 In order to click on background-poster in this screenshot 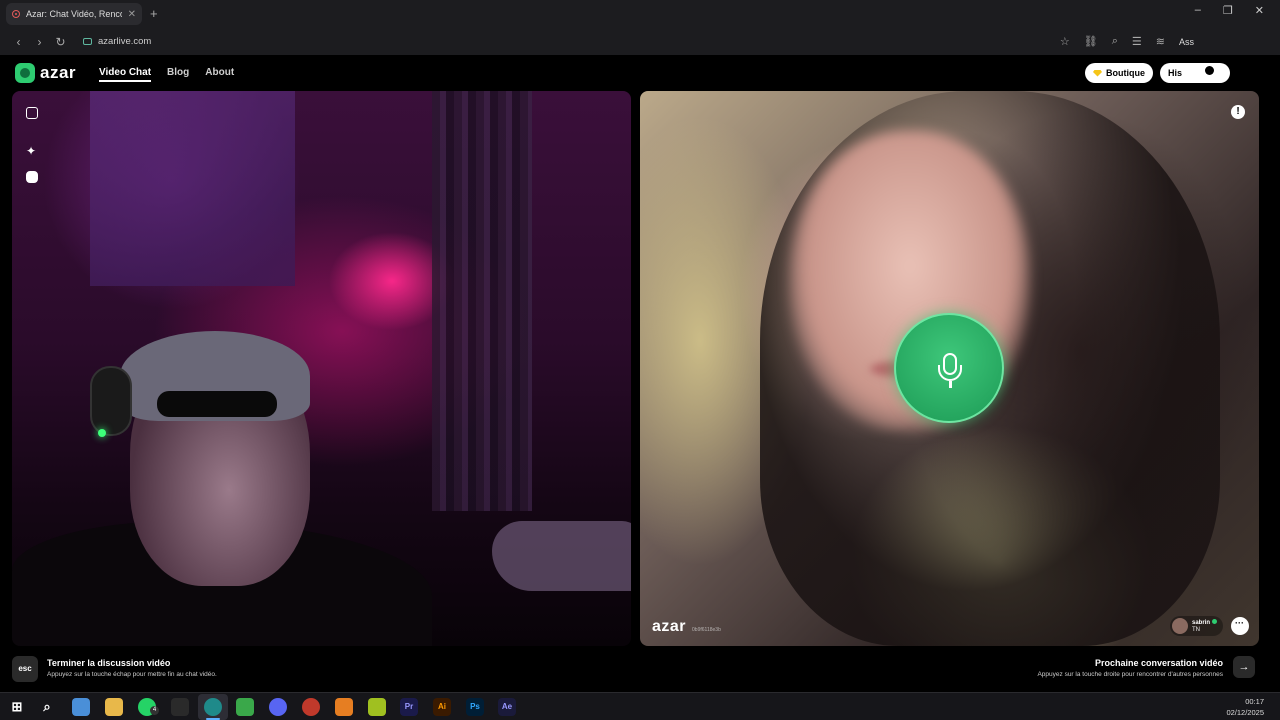, I will do `click(192, 188)`.